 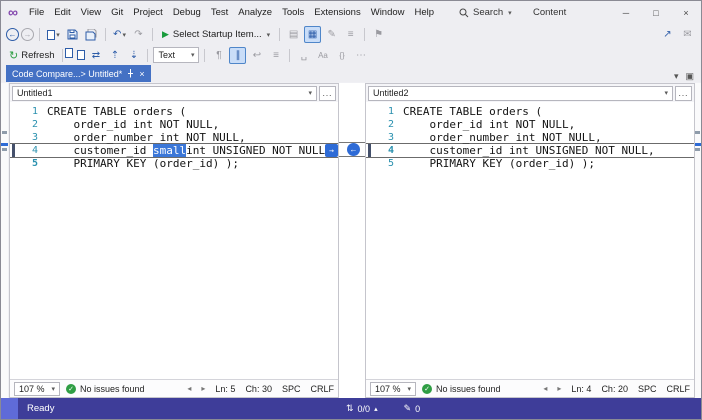 What do you see at coordinates (72, 34) in the screenshot?
I see `save-button` at bounding box center [72, 34].